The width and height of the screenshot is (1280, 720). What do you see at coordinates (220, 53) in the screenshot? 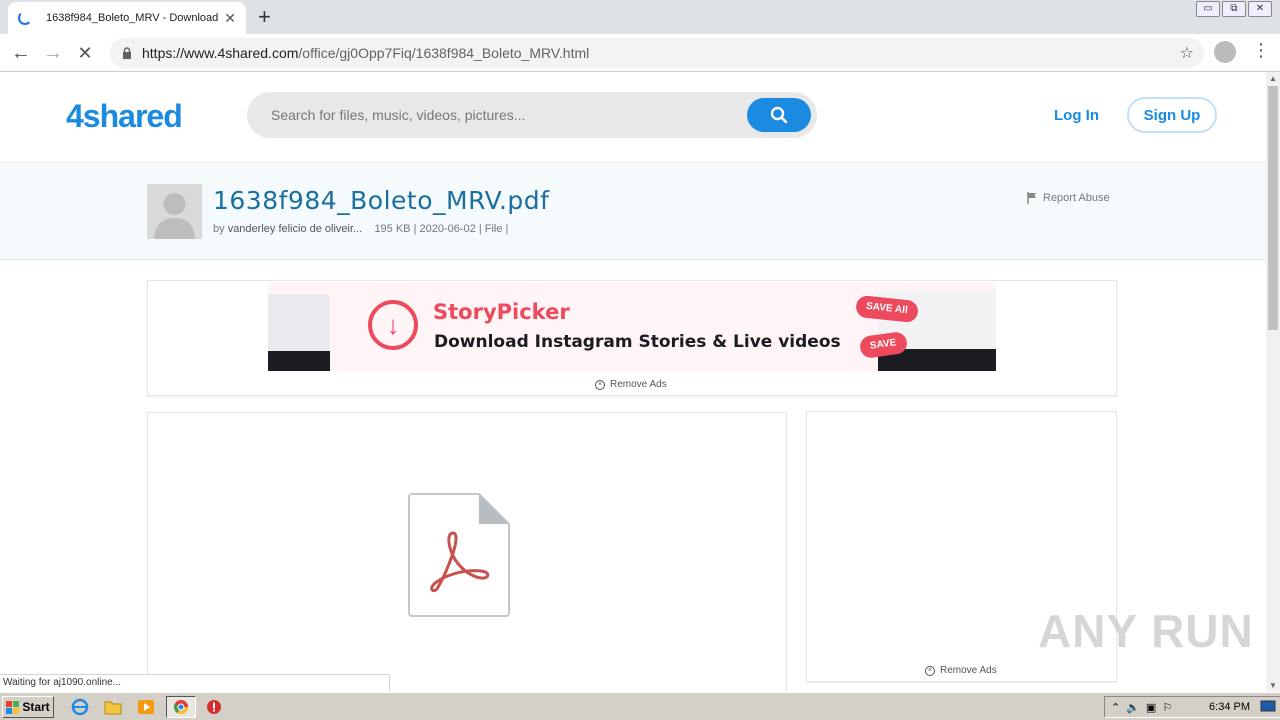
I see `url-host: https://www.4shared.com` at bounding box center [220, 53].